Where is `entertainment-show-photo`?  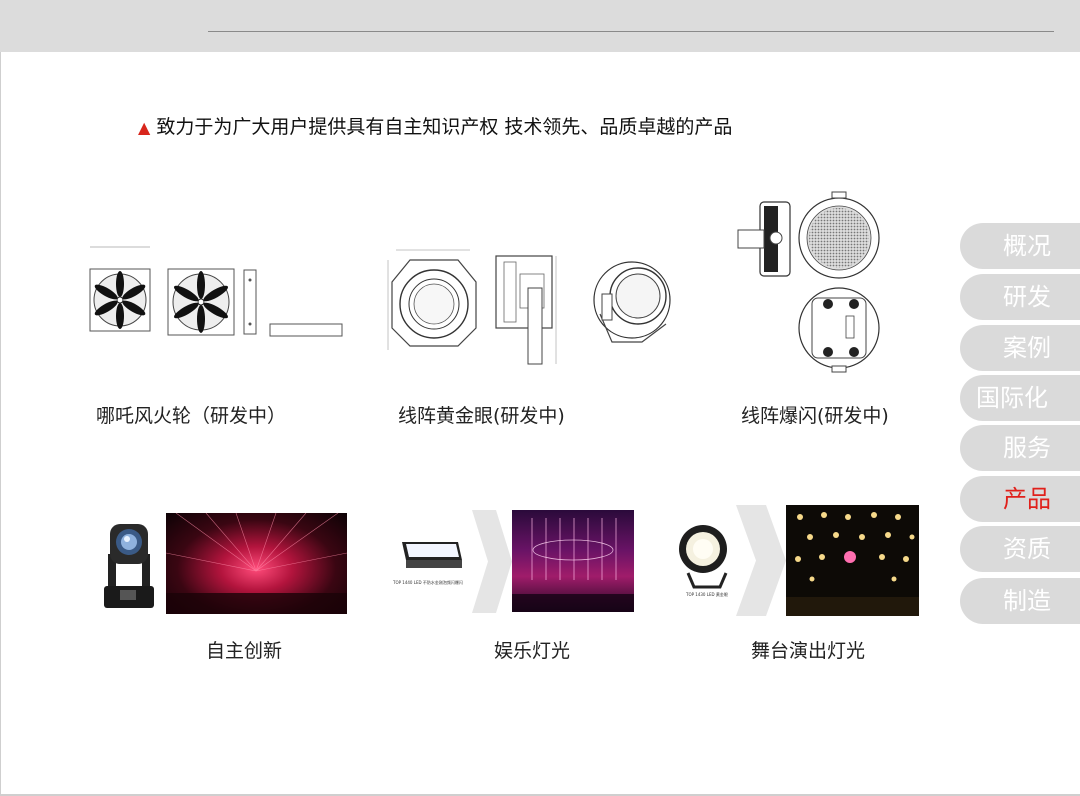
entertainment-show-photo is located at coordinates (573, 561).